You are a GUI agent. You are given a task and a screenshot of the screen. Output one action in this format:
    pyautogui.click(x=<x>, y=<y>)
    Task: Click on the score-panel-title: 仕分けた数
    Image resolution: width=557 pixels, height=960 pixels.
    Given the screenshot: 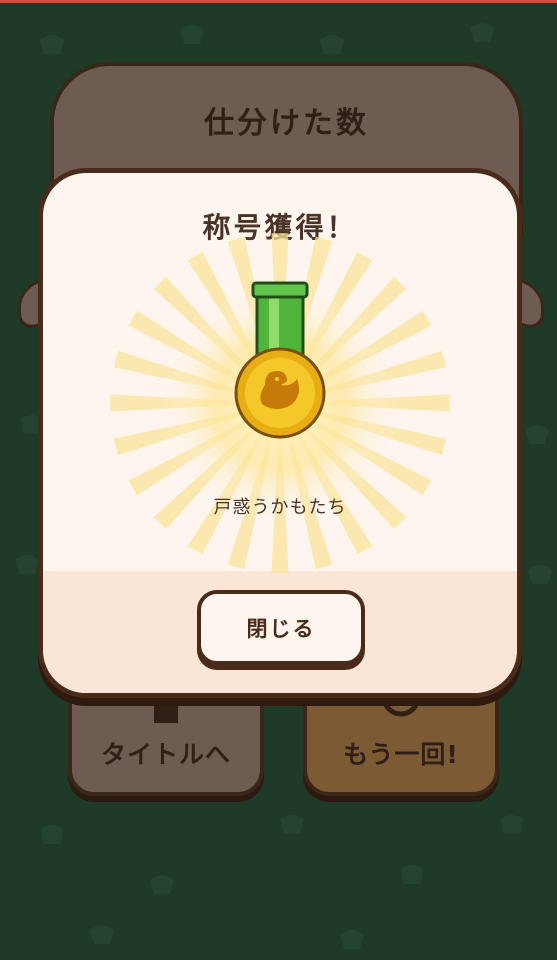 What is the action you would take?
    pyautogui.click(x=286, y=123)
    